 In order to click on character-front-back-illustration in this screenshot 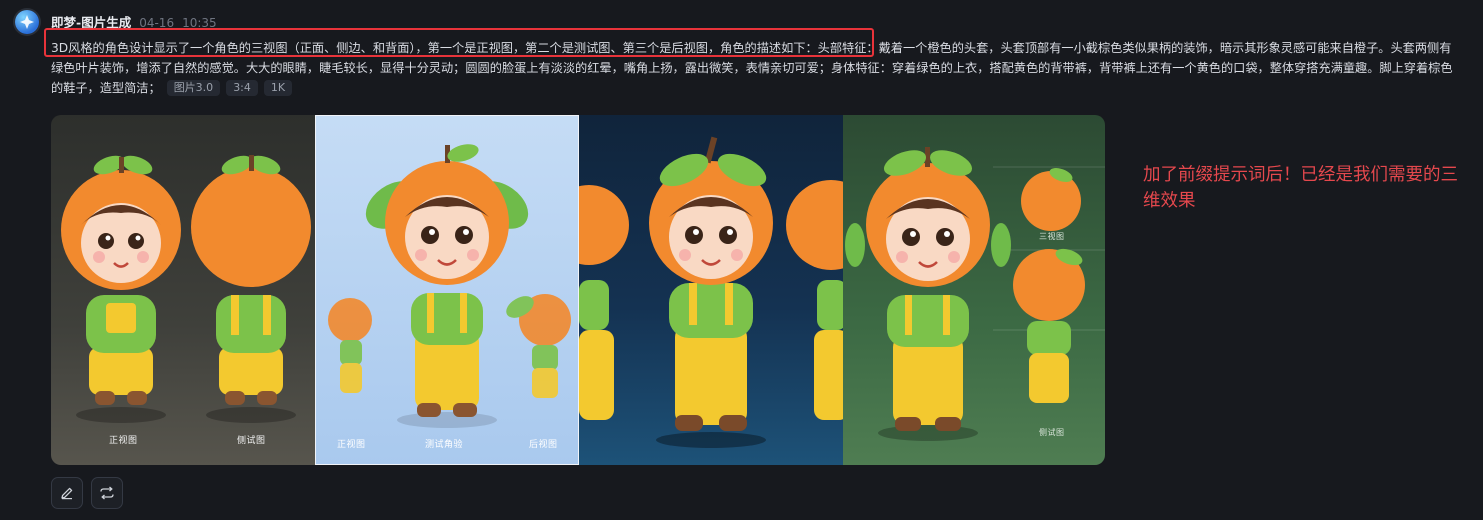, I will do `click(186, 289)`.